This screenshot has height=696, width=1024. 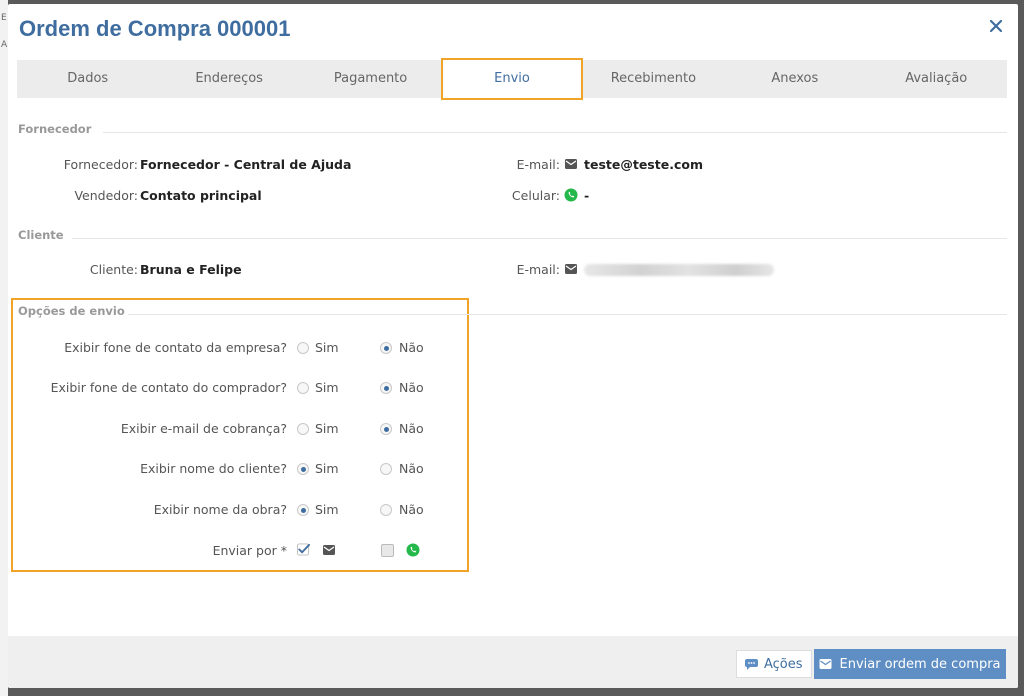 What do you see at coordinates (113, 269) in the screenshot?
I see `cliente-label: Cliente:` at bounding box center [113, 269].